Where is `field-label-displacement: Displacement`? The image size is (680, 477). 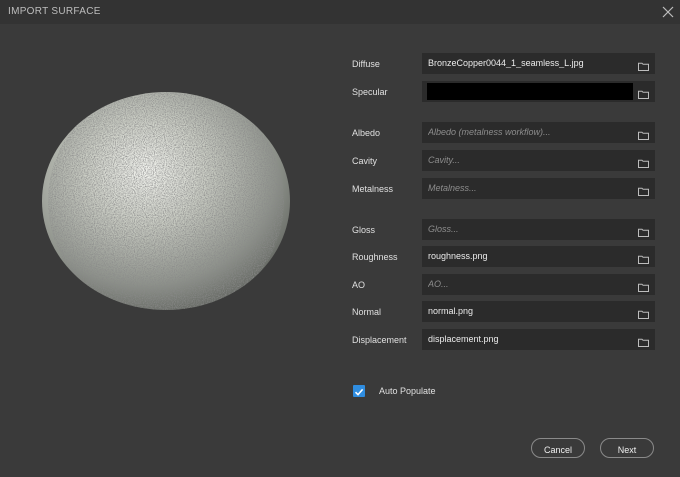 field-label-displacement: Displacement is located at coordinates (379, 340).